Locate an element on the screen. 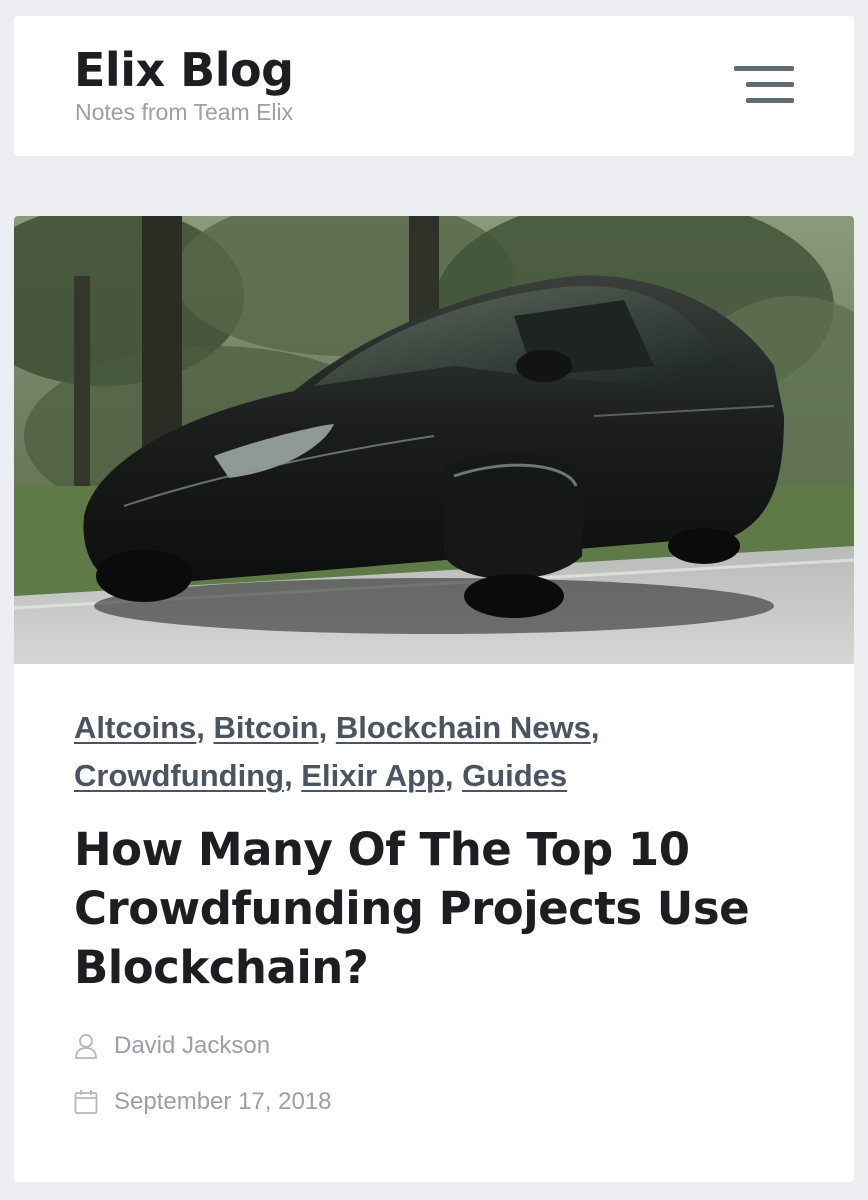 The image size is (868, 1200). menu-button is located at coordinates (765, 86).